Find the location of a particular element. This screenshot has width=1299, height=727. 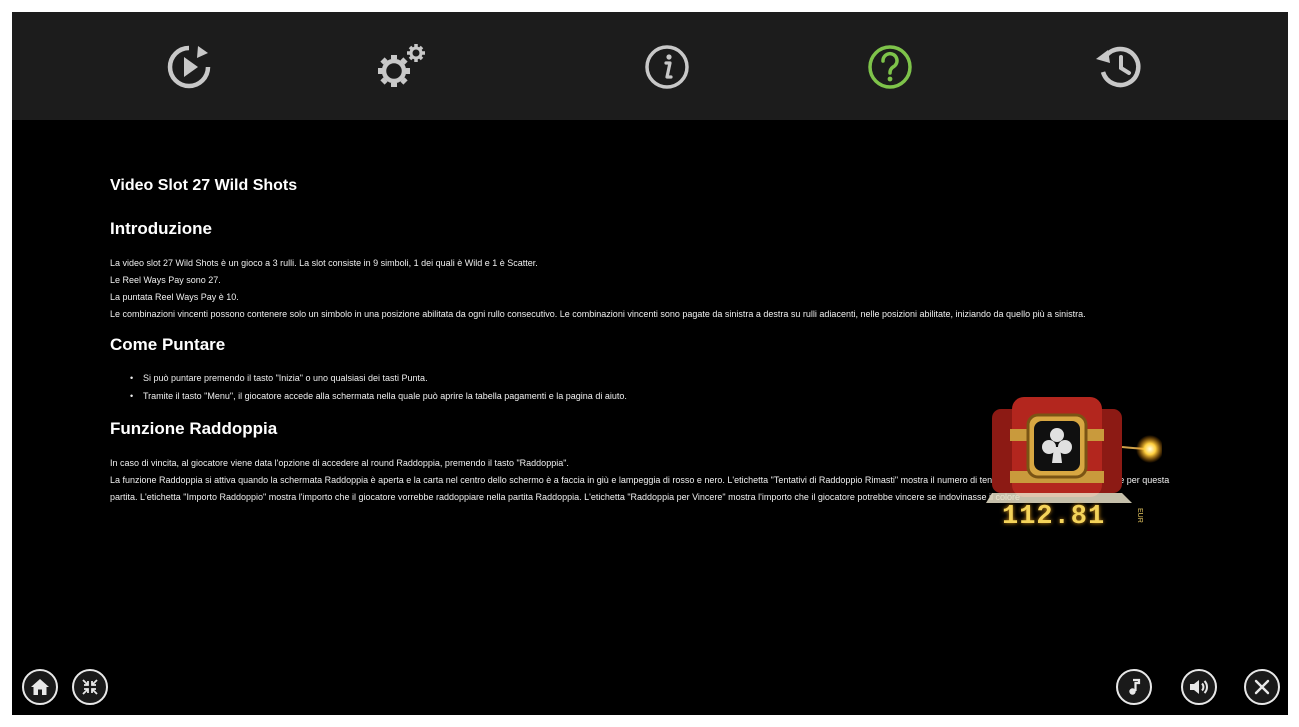

music-note-icon is located at coordinates (1135, 686).